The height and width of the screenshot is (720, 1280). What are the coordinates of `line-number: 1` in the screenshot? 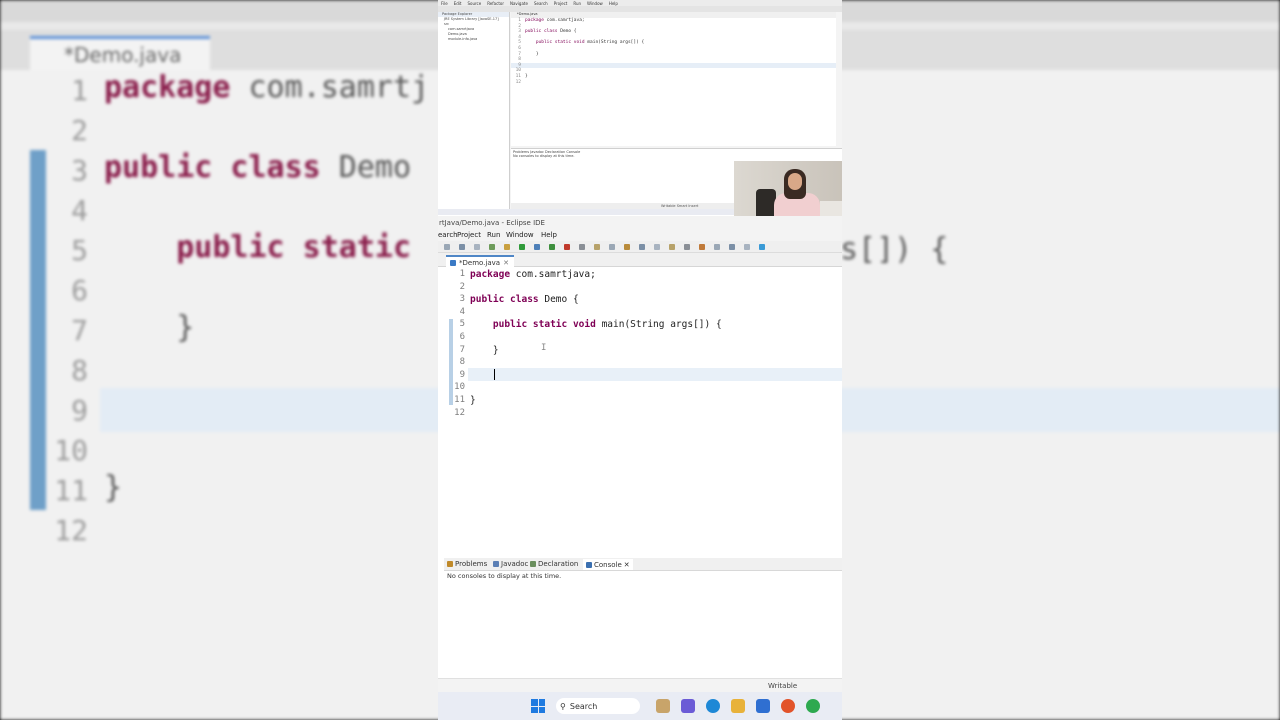 It's located at (462, 274).